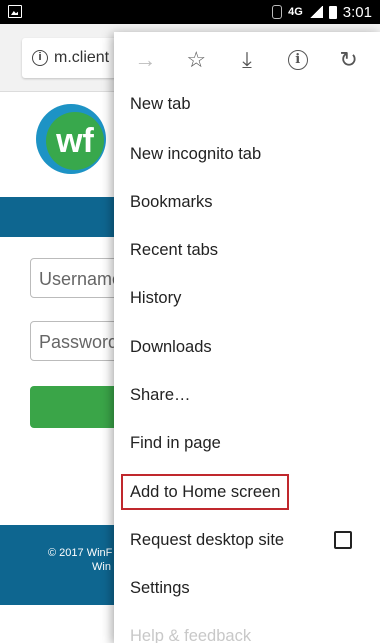 The height and width of the screenshot is (643, 380). What do you see at coordinates (145, 60) in the screenshot?
I see `forward-icon: →` at bounding box center [145, 60].